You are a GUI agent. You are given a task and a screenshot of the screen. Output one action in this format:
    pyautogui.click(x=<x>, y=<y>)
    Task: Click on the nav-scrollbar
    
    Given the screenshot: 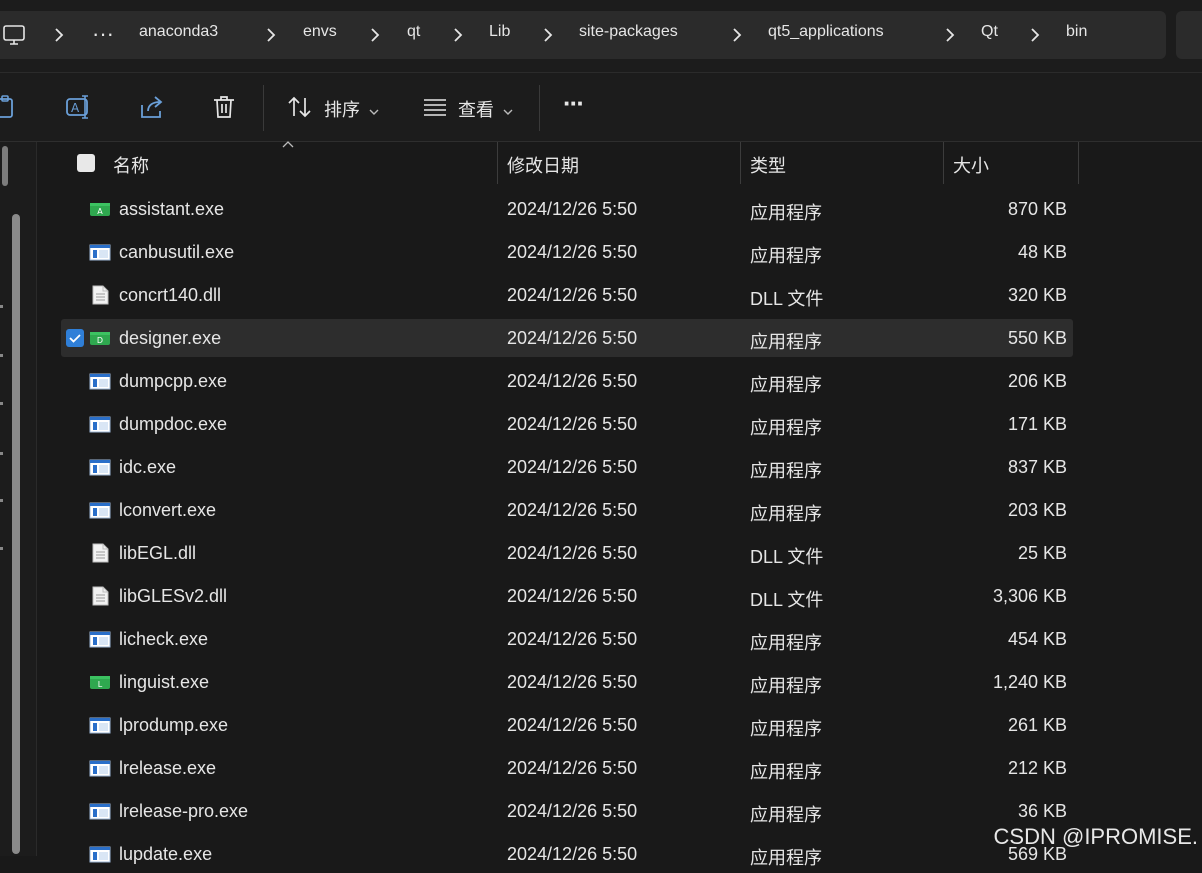 What is the action you would take?
    pyautogui.click(x=16, y=534)
    